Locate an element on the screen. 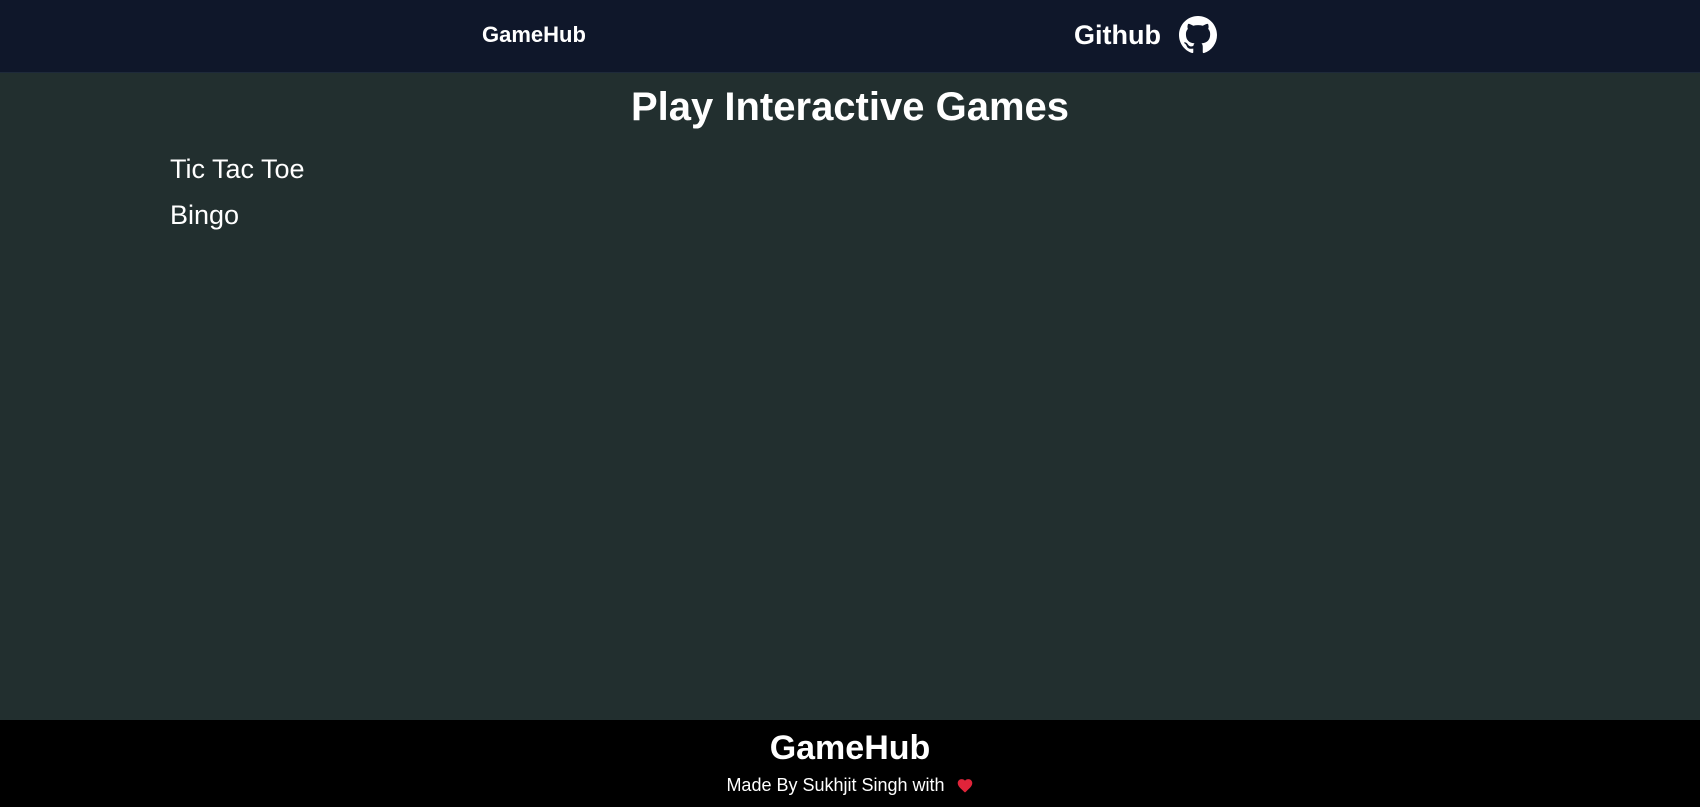  footer-title: GameHub is located at coordinates (850, 748).